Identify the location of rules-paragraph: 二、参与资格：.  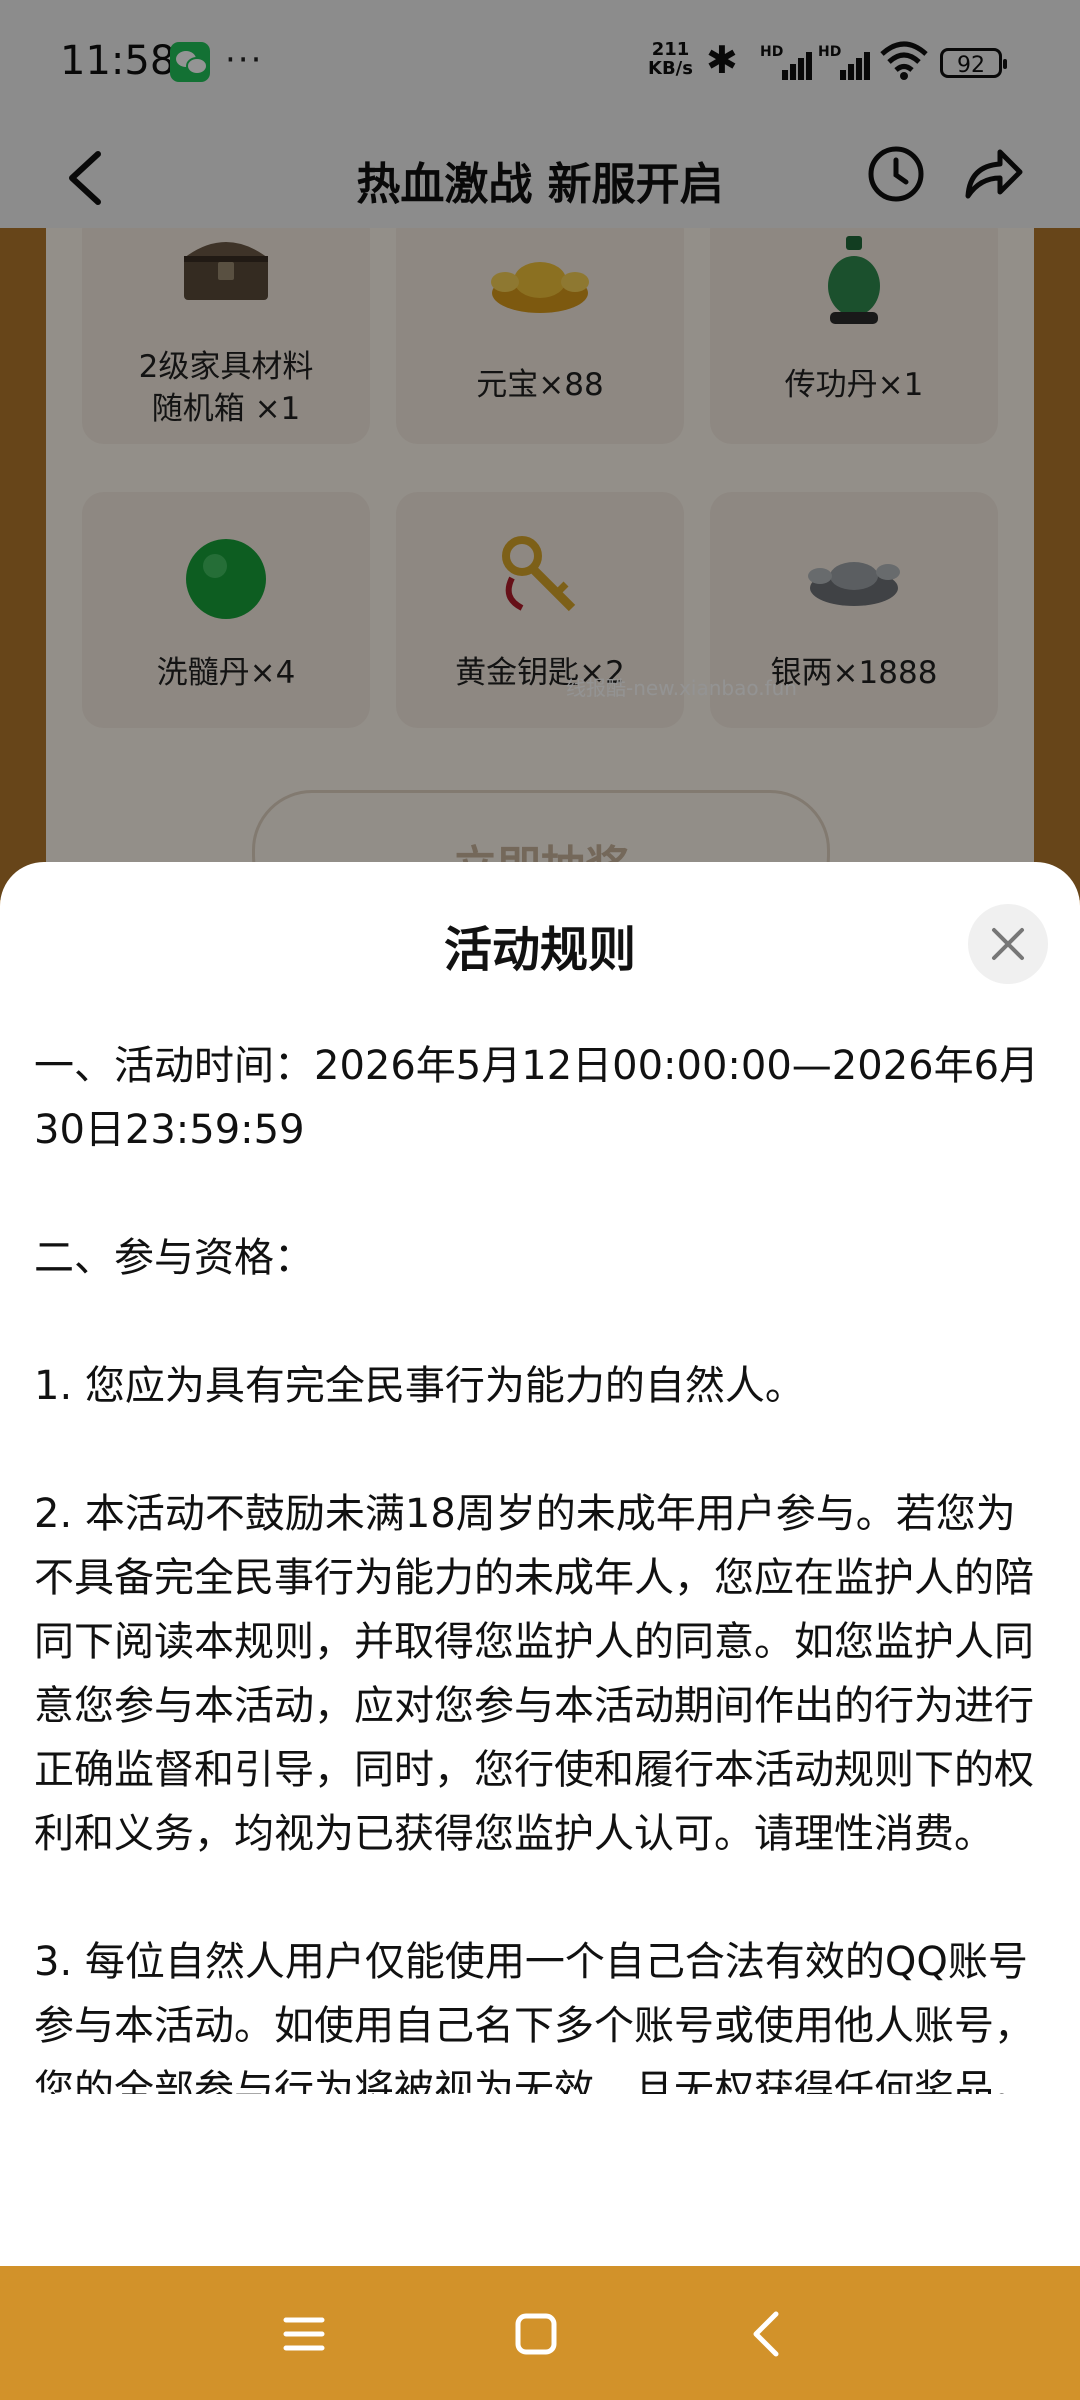
(174, 1258).